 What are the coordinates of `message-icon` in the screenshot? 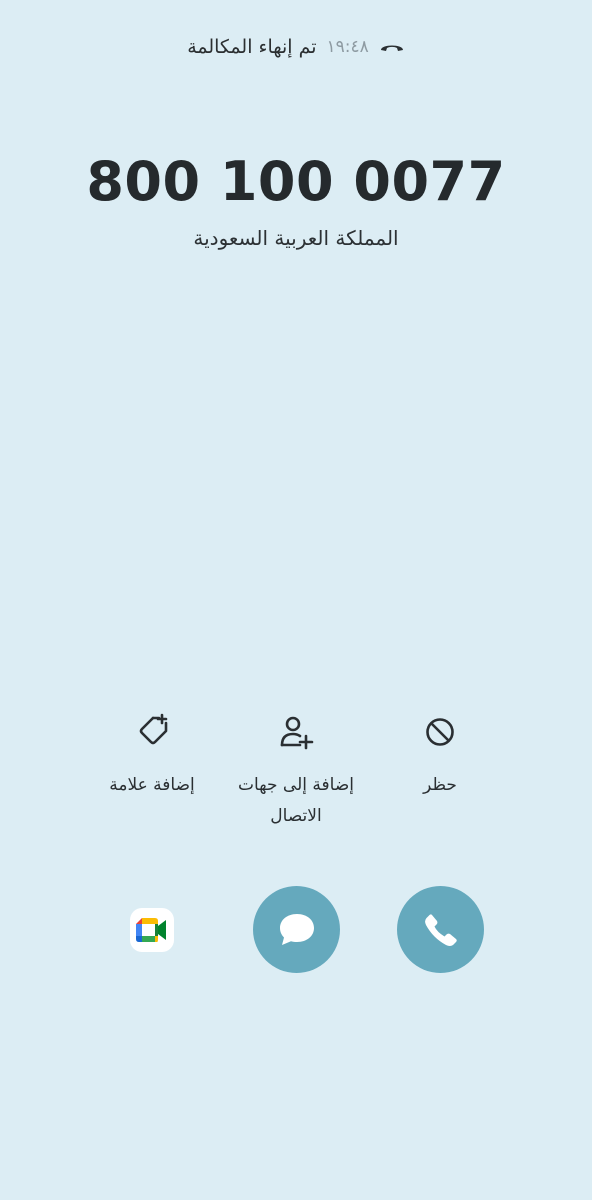 It's located at (297, 930).